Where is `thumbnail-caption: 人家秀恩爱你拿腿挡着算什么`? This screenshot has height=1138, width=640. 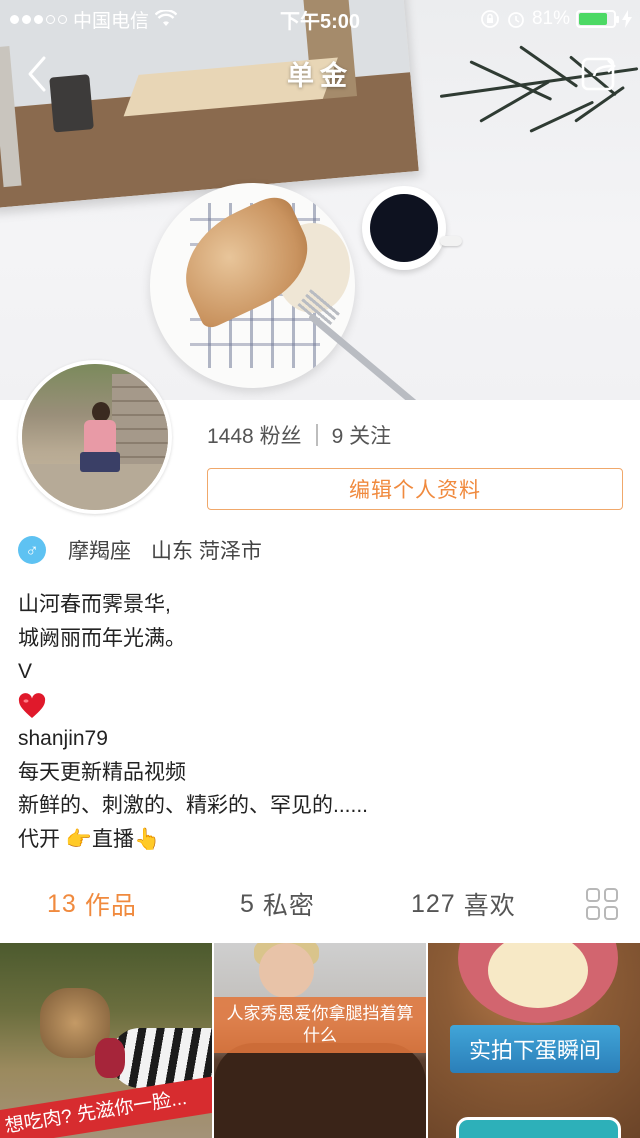 thumbnail-caption: 人家秀恩爱你拿腿挡着算什么 is located at coordinates (320, 1025).